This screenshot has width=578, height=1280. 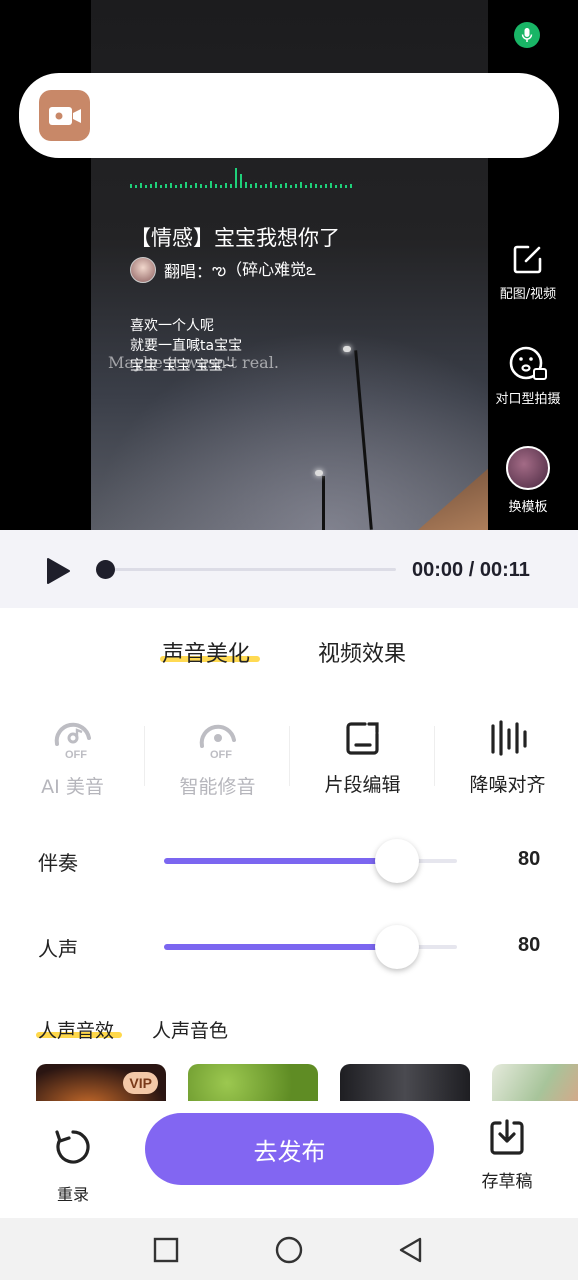 I want to click on lyric-line: 喜欢一个人呢, so click(x=172, y=326).